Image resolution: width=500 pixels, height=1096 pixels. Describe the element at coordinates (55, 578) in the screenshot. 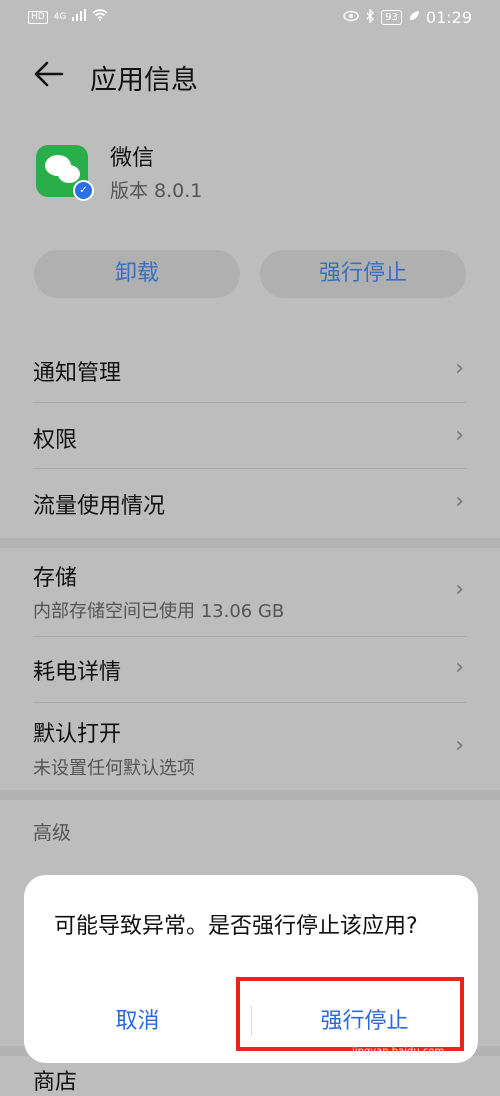

I see `storage-label: 存储` at that location.